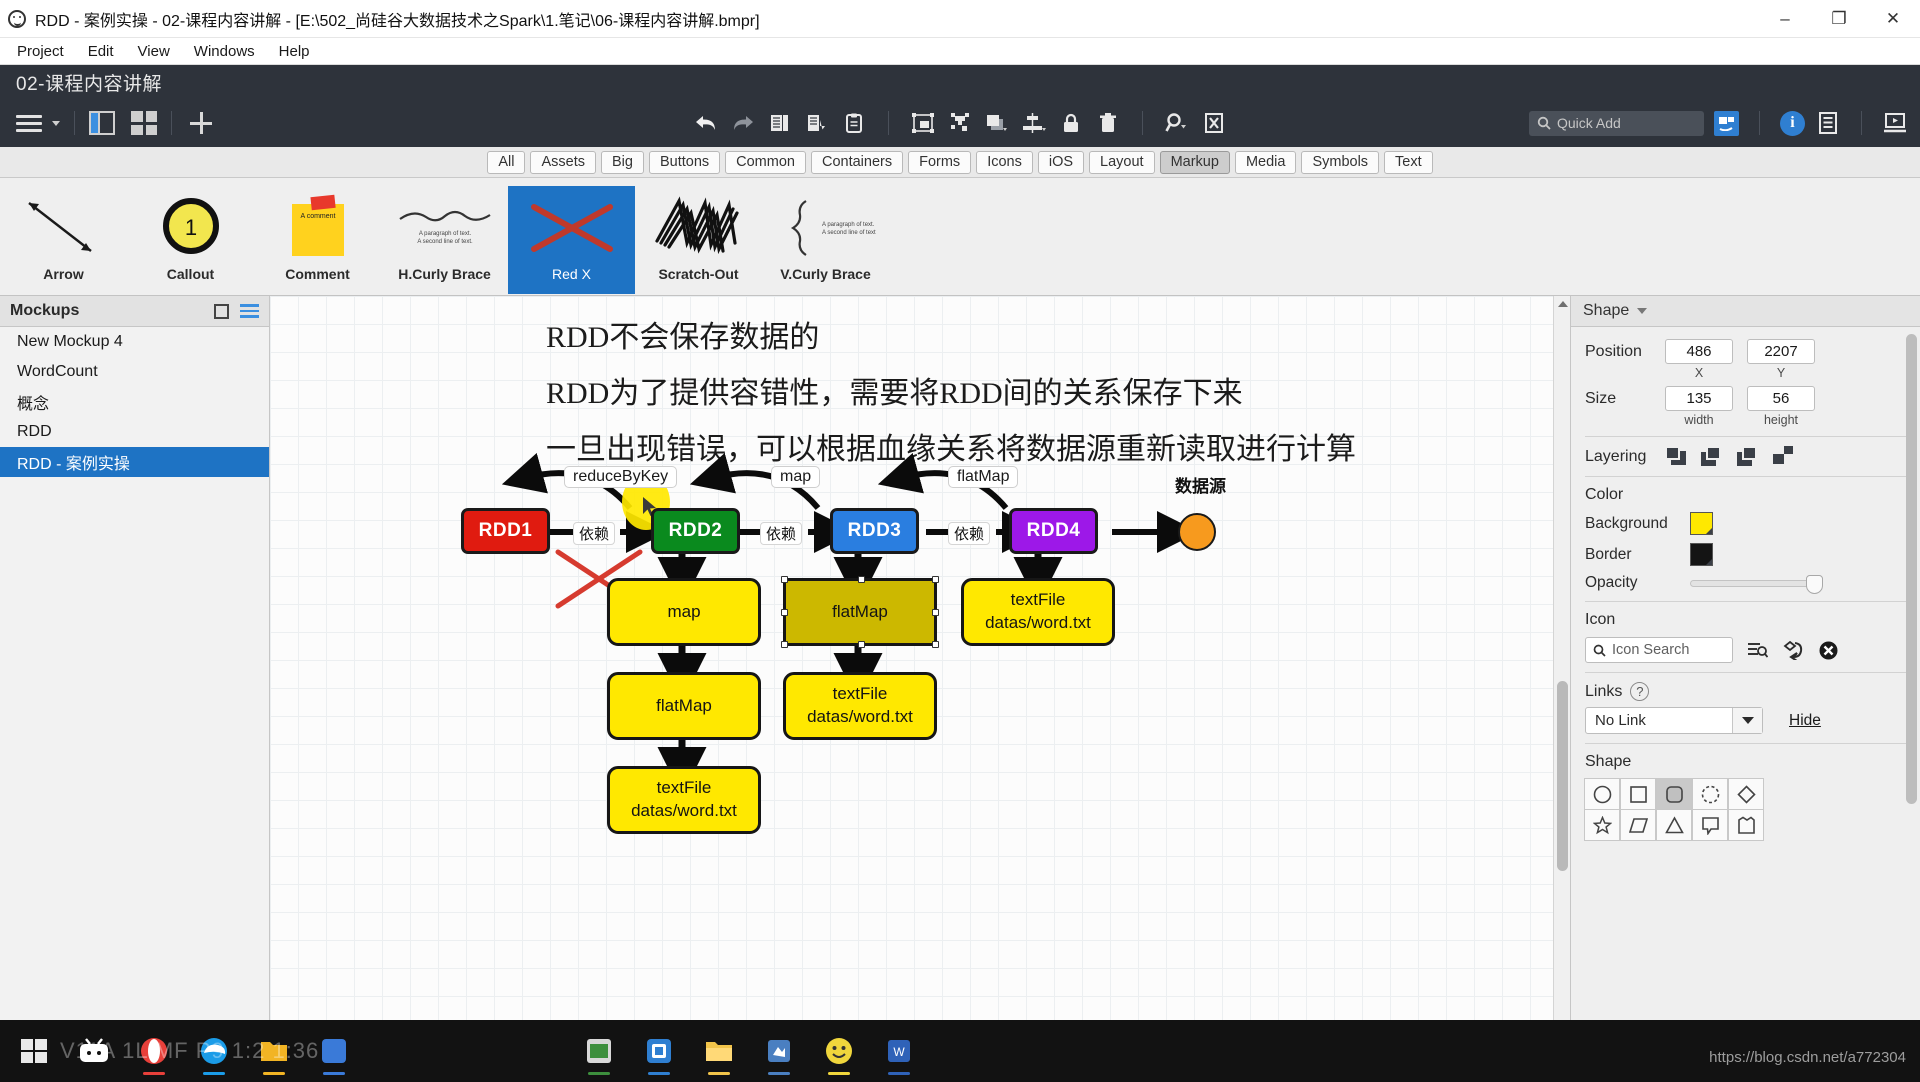 The width and height of the screenshot is (1920, 1082). I want to click on box-map-c1: map, so click(684, 612).